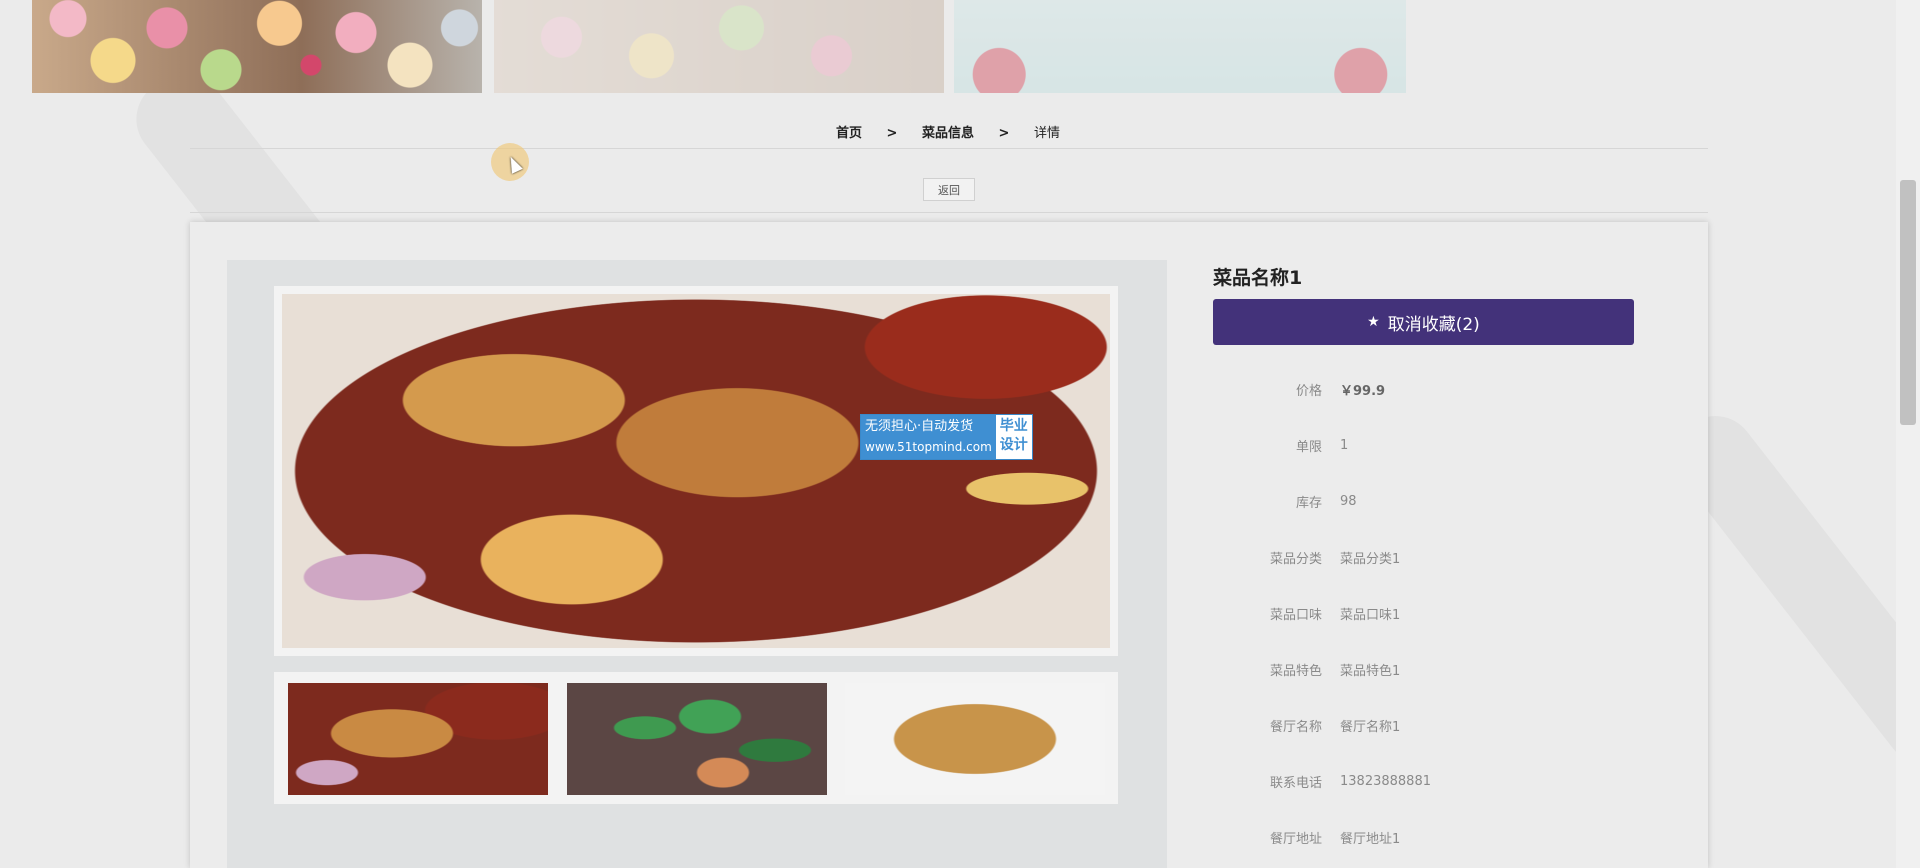  What do you see at coordinates (1348, 501) in the screenshot?
I see `info-value: 98` at bounding box center [1348, 501].